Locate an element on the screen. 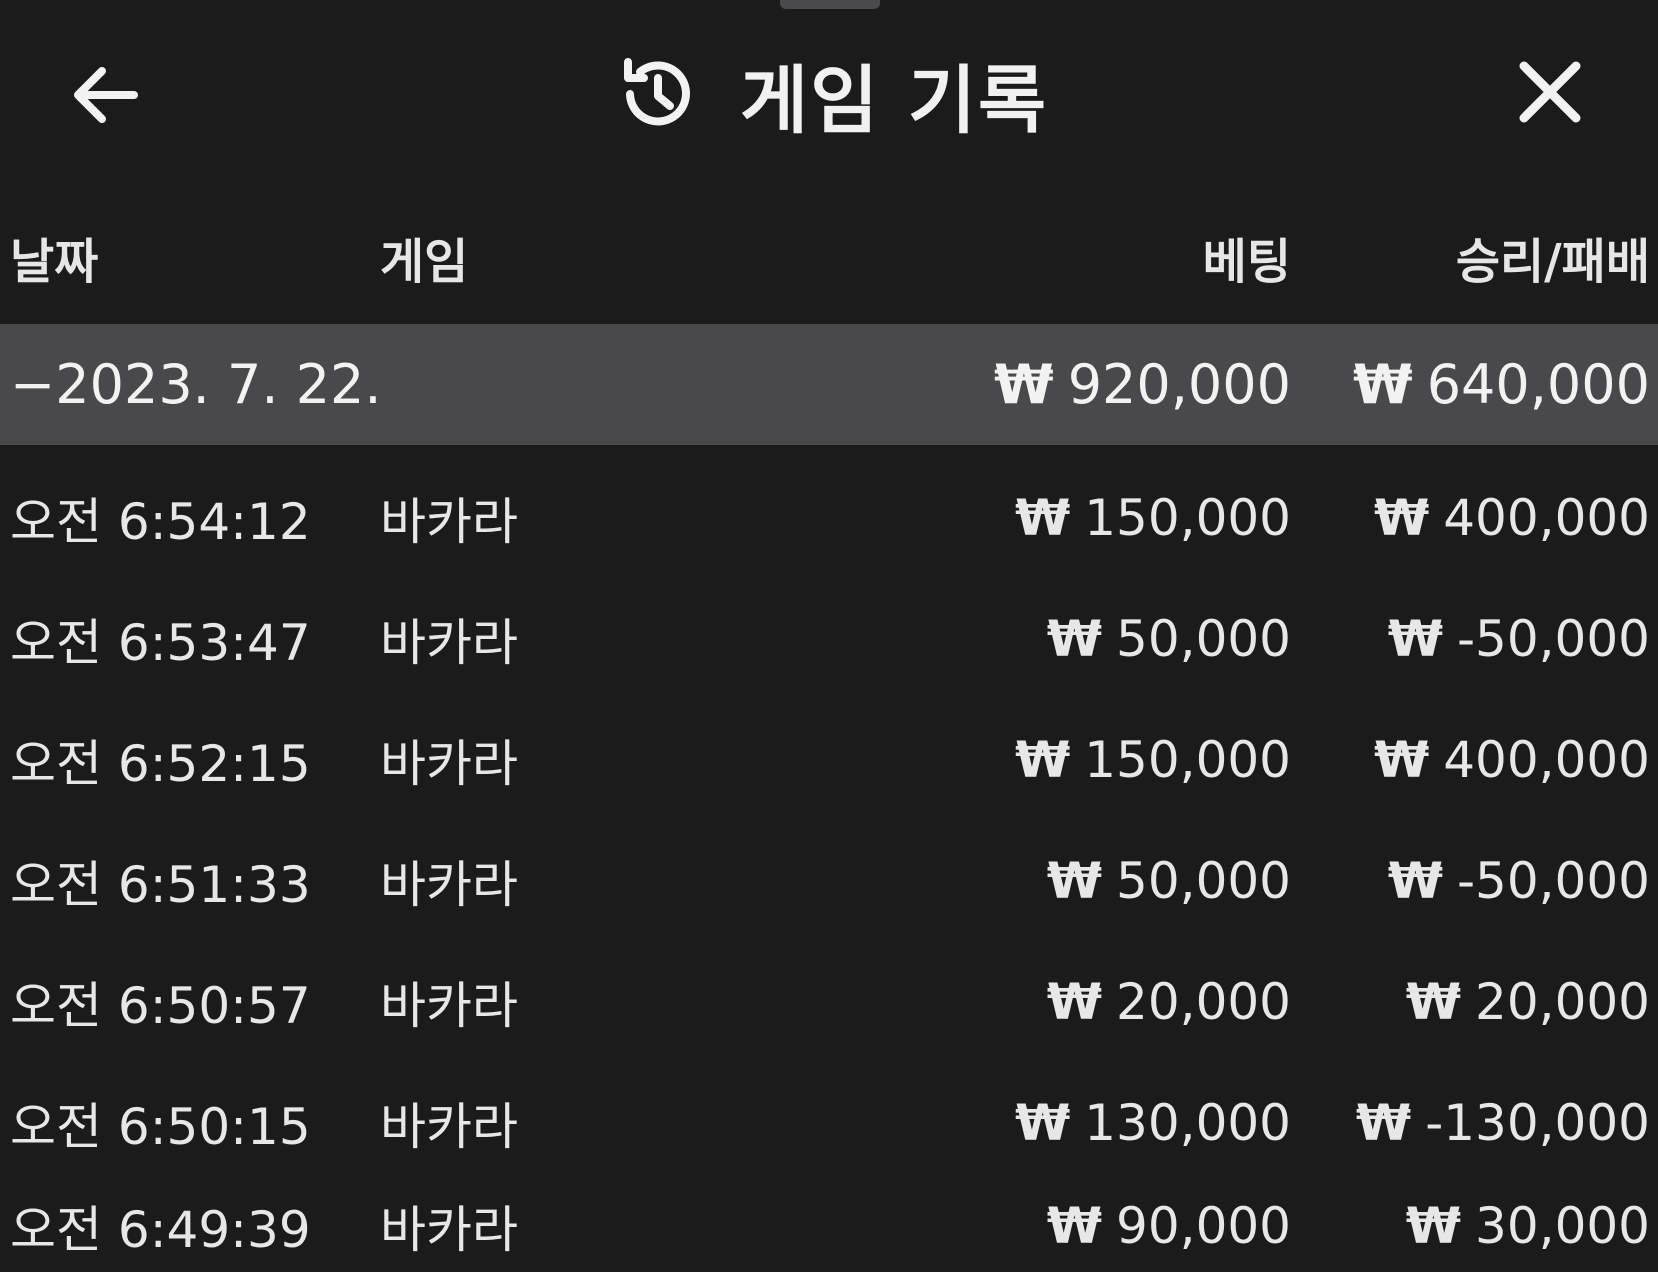  close-button is located at coordinates (1550, 92).